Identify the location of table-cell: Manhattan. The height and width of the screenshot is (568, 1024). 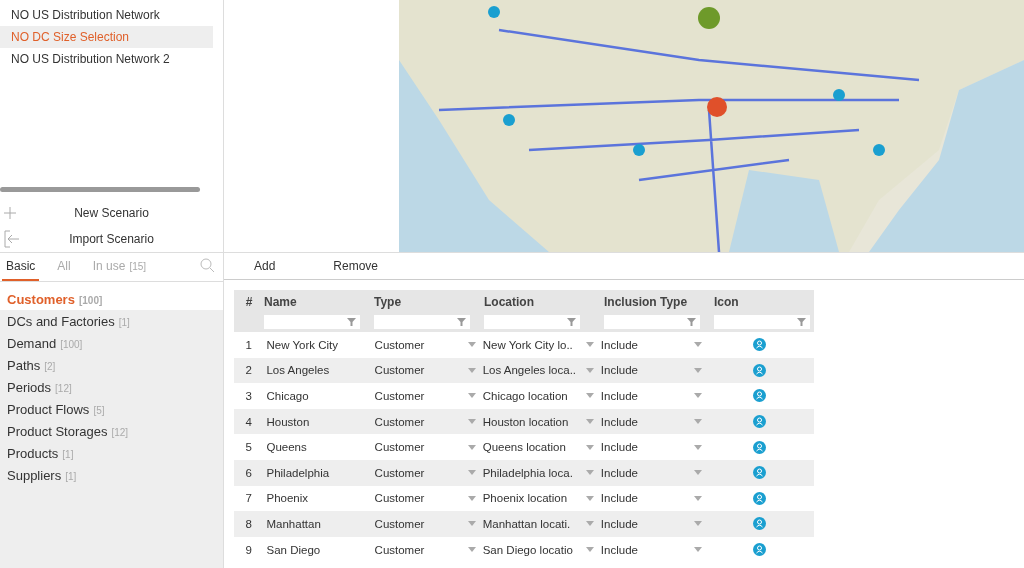
(293, 523).